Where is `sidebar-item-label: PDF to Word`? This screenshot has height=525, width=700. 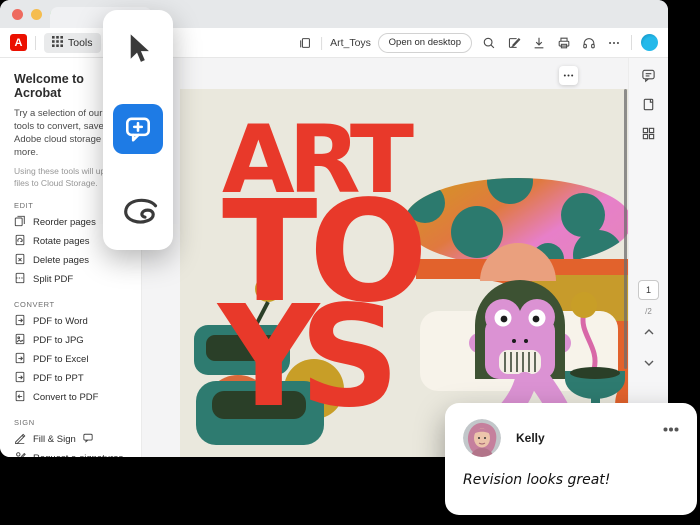 sidebar-item-label: PDF to Word is located at coordinates (60, 321).